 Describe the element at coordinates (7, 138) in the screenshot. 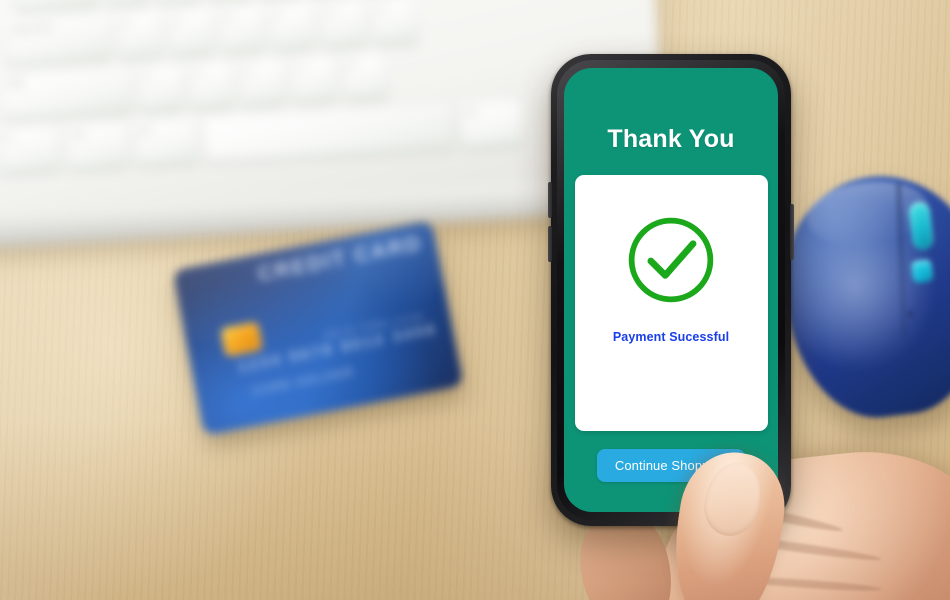

I see `keyboard-key-label: fn` at that location.